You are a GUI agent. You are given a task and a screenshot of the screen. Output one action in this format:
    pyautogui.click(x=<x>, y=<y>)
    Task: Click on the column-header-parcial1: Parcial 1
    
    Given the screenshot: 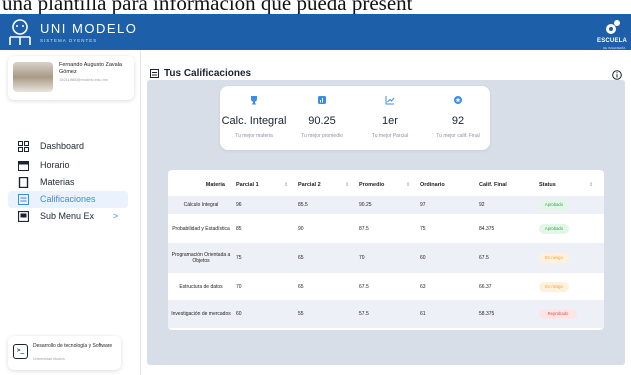 What is the action you would take?
    pyautogui.click(x=247, y=185)
    